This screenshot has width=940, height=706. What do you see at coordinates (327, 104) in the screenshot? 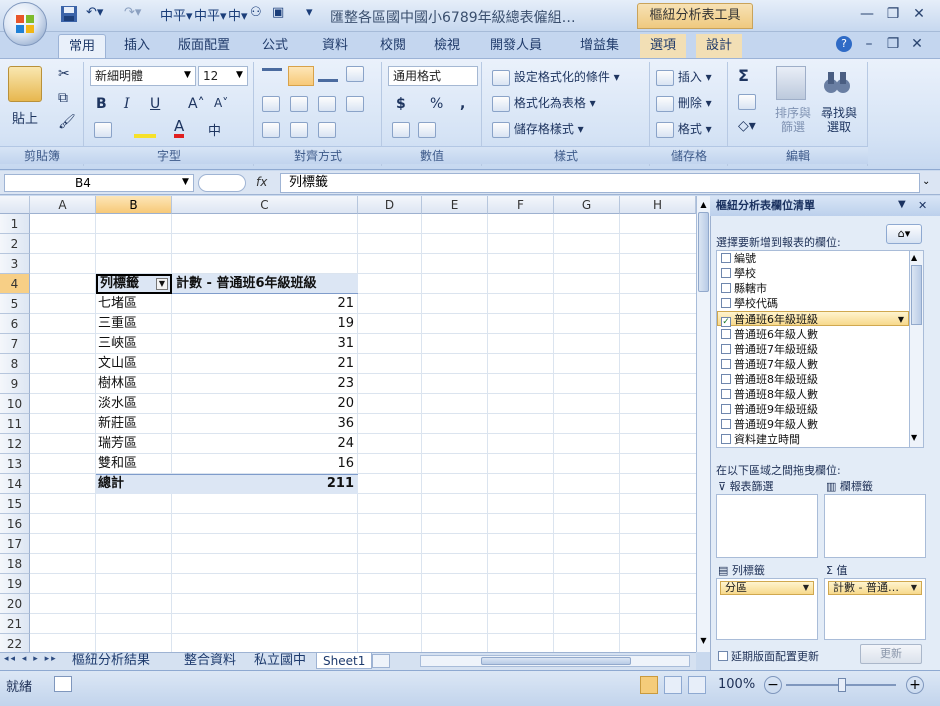
I see `align-right-icon` at bounding box center [327, 104].